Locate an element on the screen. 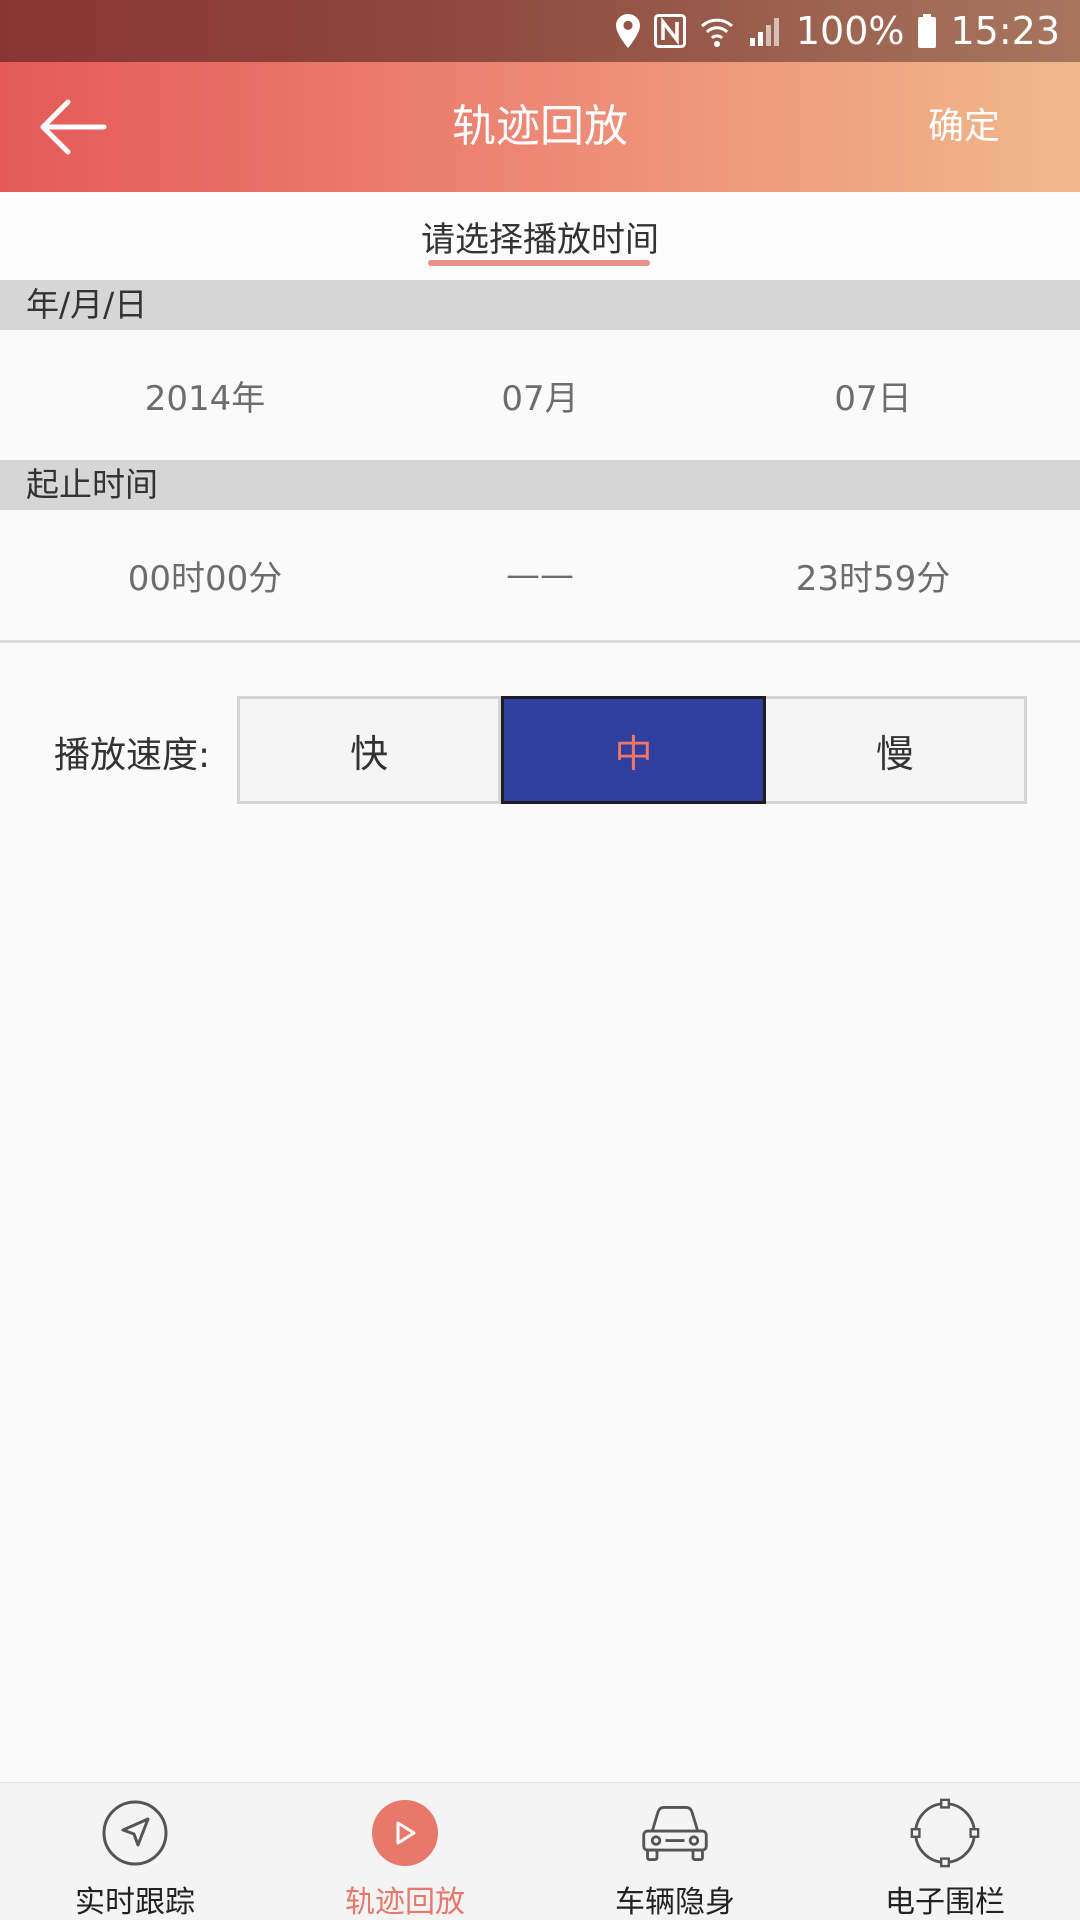 The image size is (1080, 1920). fence-circle-icon is located at coordinates (945, 1833).